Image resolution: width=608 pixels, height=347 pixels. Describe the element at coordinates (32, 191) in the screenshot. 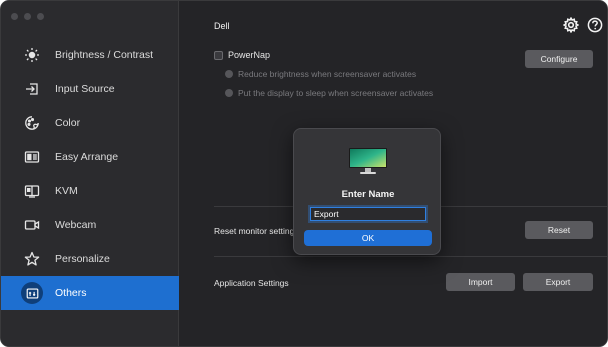

I see `kvm-icon` at that location.